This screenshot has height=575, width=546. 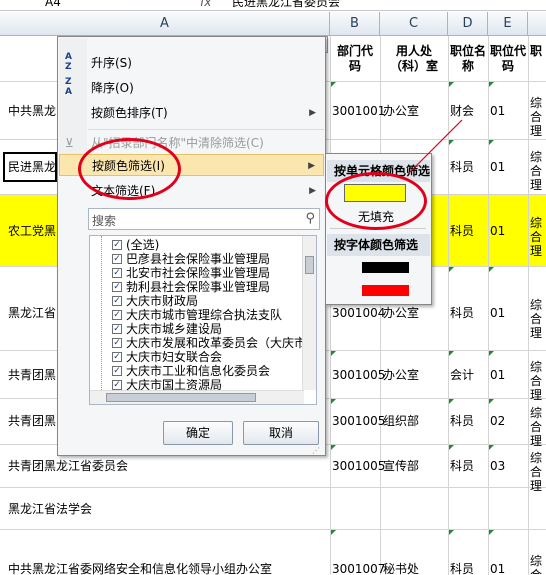 What do you see at coordinates (385, 267) in the screenshot?
I see `black-font-swatch` at bounding box center [385, 267].